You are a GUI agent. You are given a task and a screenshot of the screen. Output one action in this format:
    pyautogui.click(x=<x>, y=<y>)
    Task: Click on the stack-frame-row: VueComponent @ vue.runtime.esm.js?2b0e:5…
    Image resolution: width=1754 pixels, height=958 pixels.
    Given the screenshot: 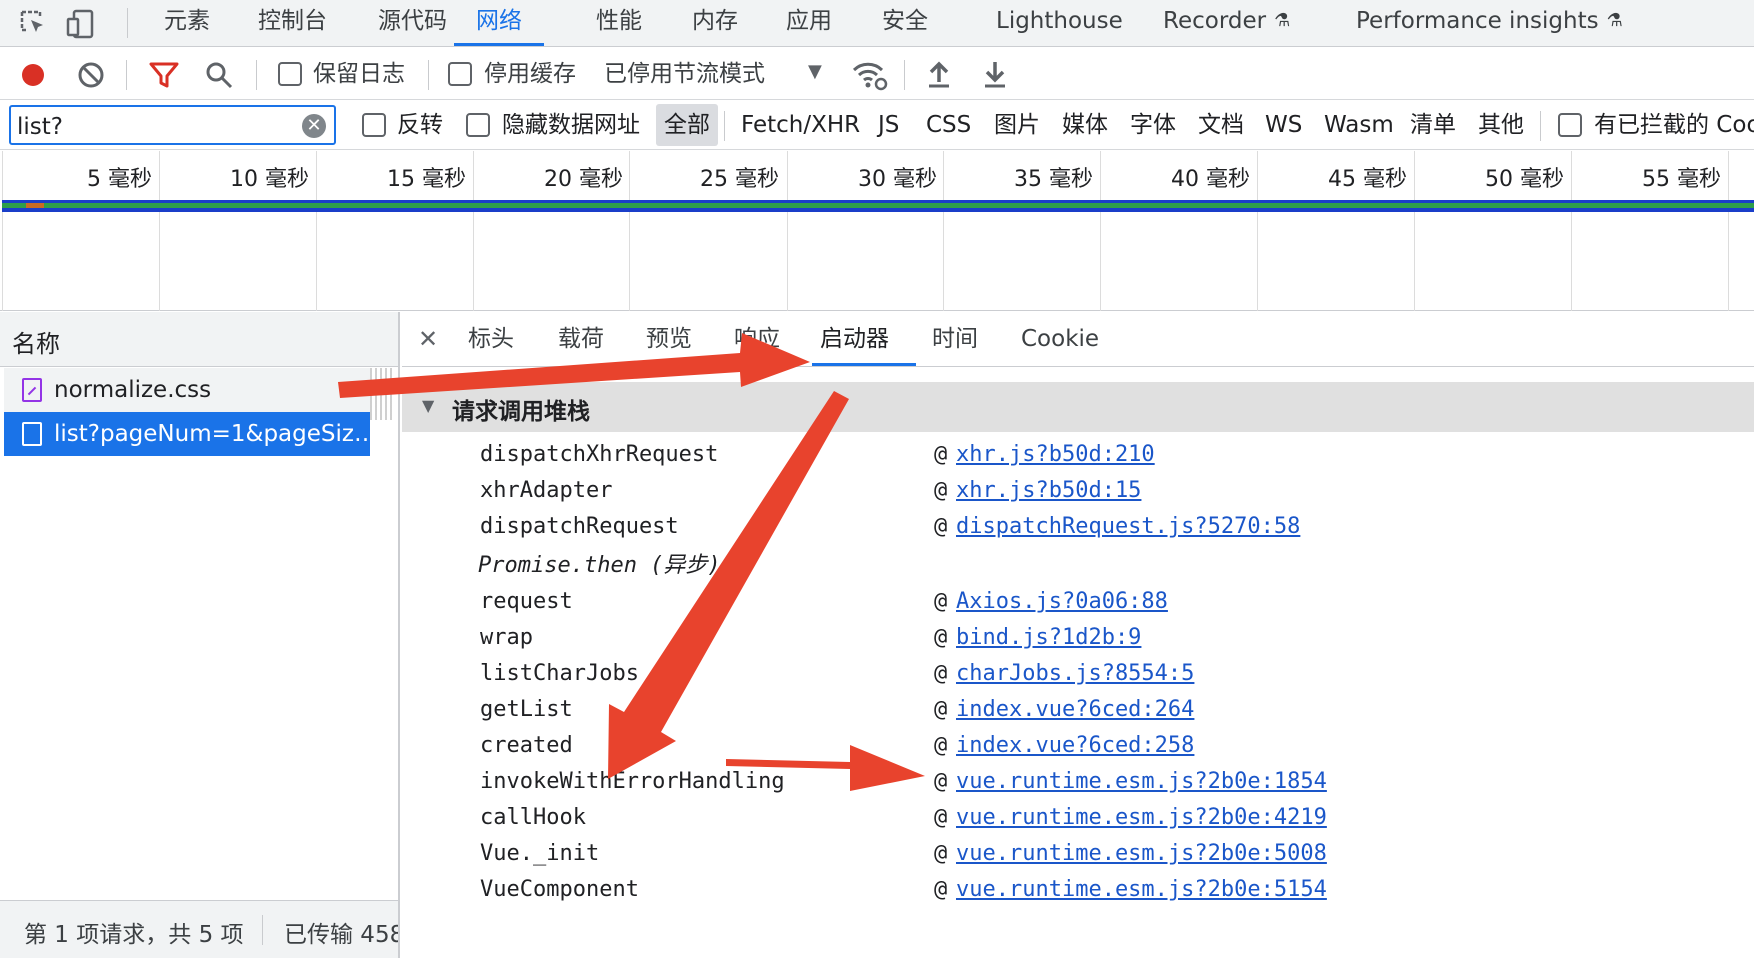 What is the action you would take?
    pyautogui.click(x=1078, y=891)
    